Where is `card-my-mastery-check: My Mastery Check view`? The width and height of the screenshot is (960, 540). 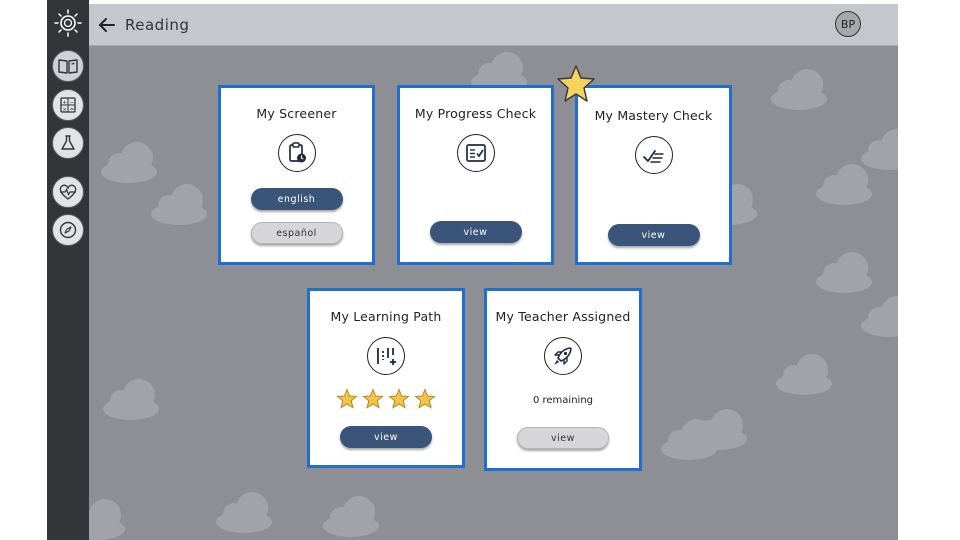 card-my-mastery-check: My Mastery Check view is located at coordinates (653, 175).